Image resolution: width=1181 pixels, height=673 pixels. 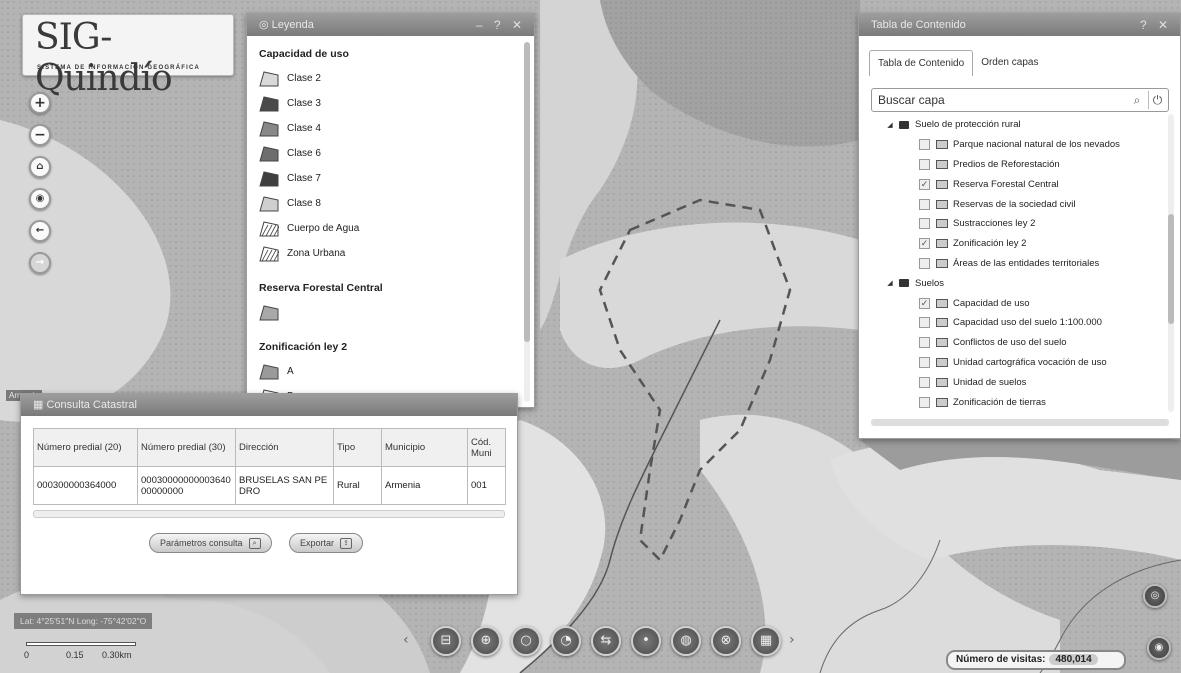 I want to click on legend-scrollbar, so click(x=527, y=222).